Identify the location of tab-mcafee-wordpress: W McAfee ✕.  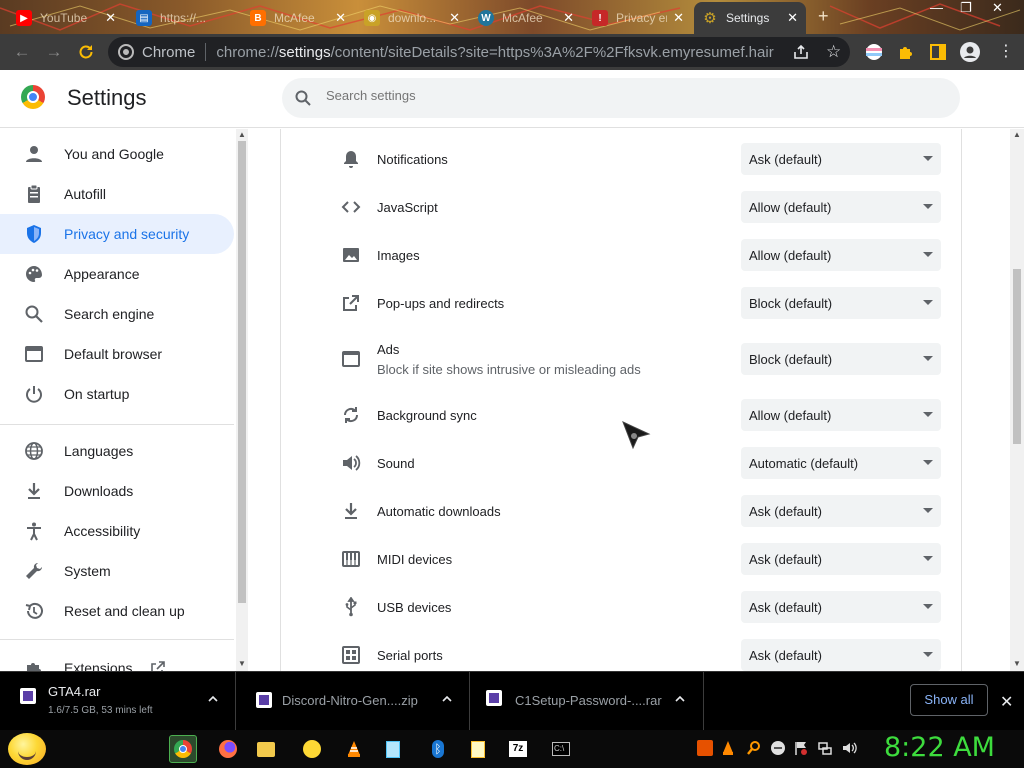
(526, 18).